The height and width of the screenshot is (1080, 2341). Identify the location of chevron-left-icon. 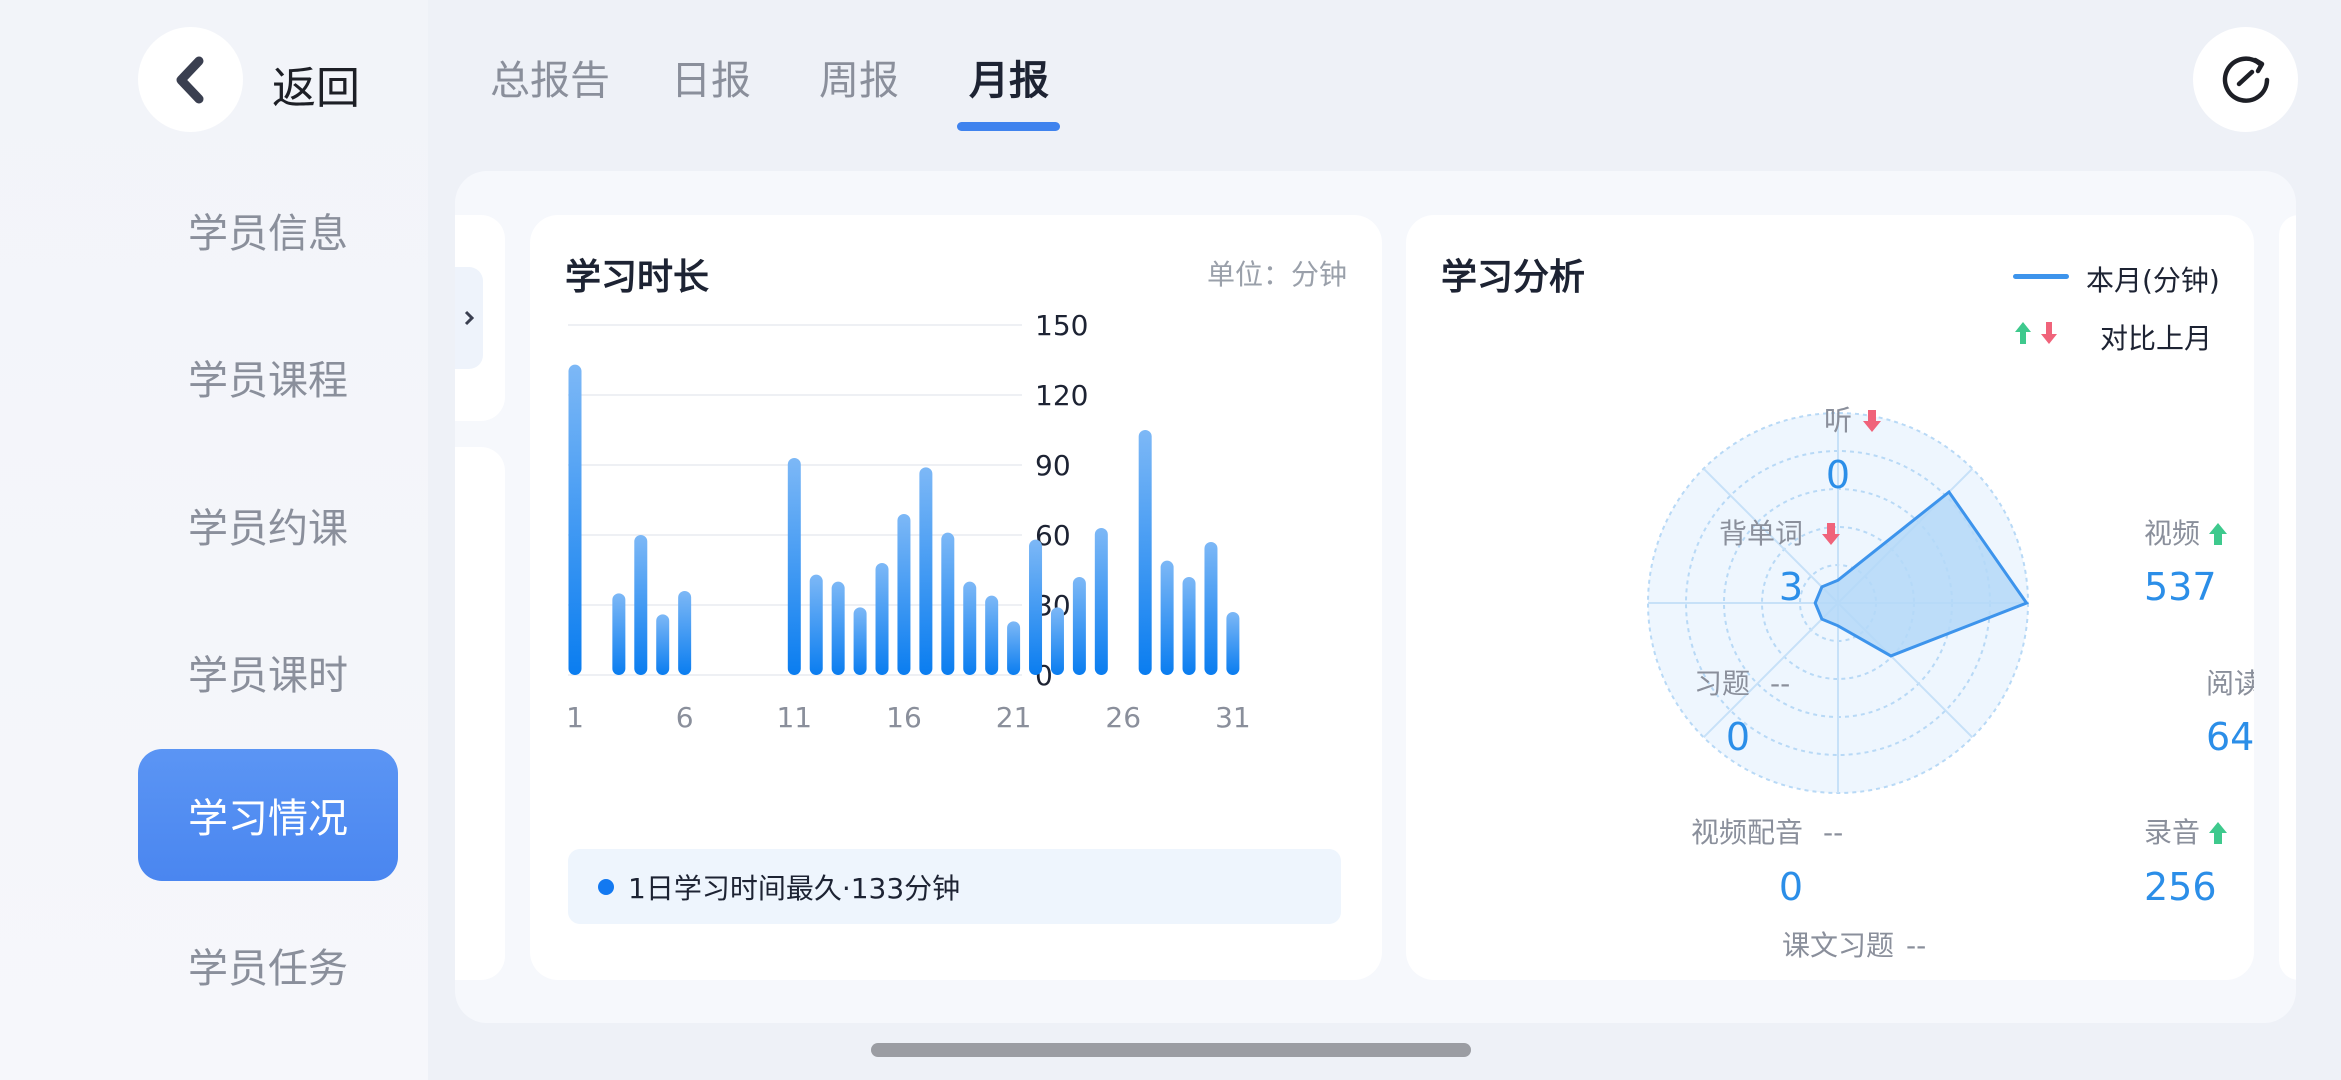
(189, 79).